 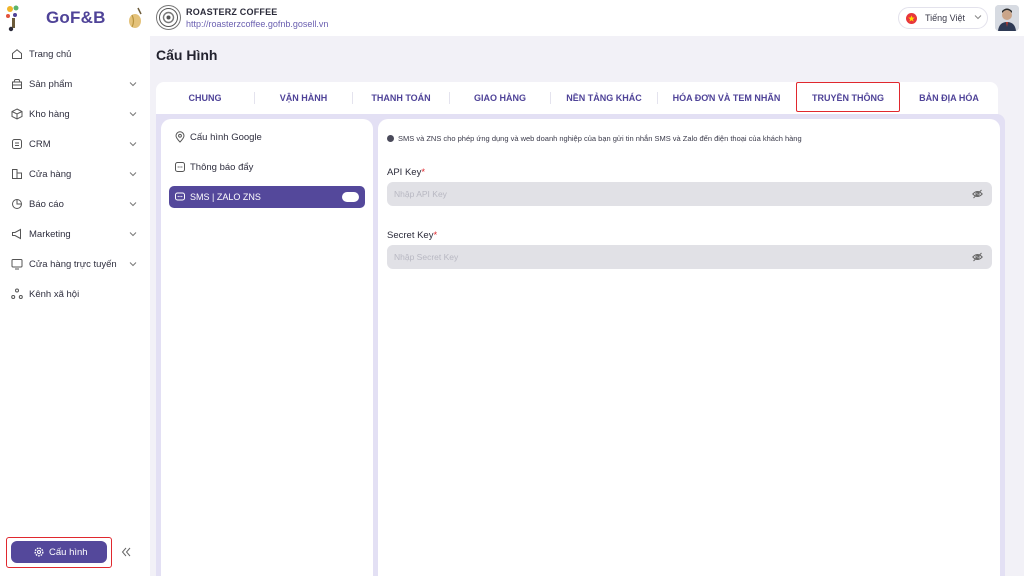 What do you see at coordinates (500, 98) in the screenshot?
I see `tab-delivery: GIAO HÀNG` at bounding box center [500, 98].